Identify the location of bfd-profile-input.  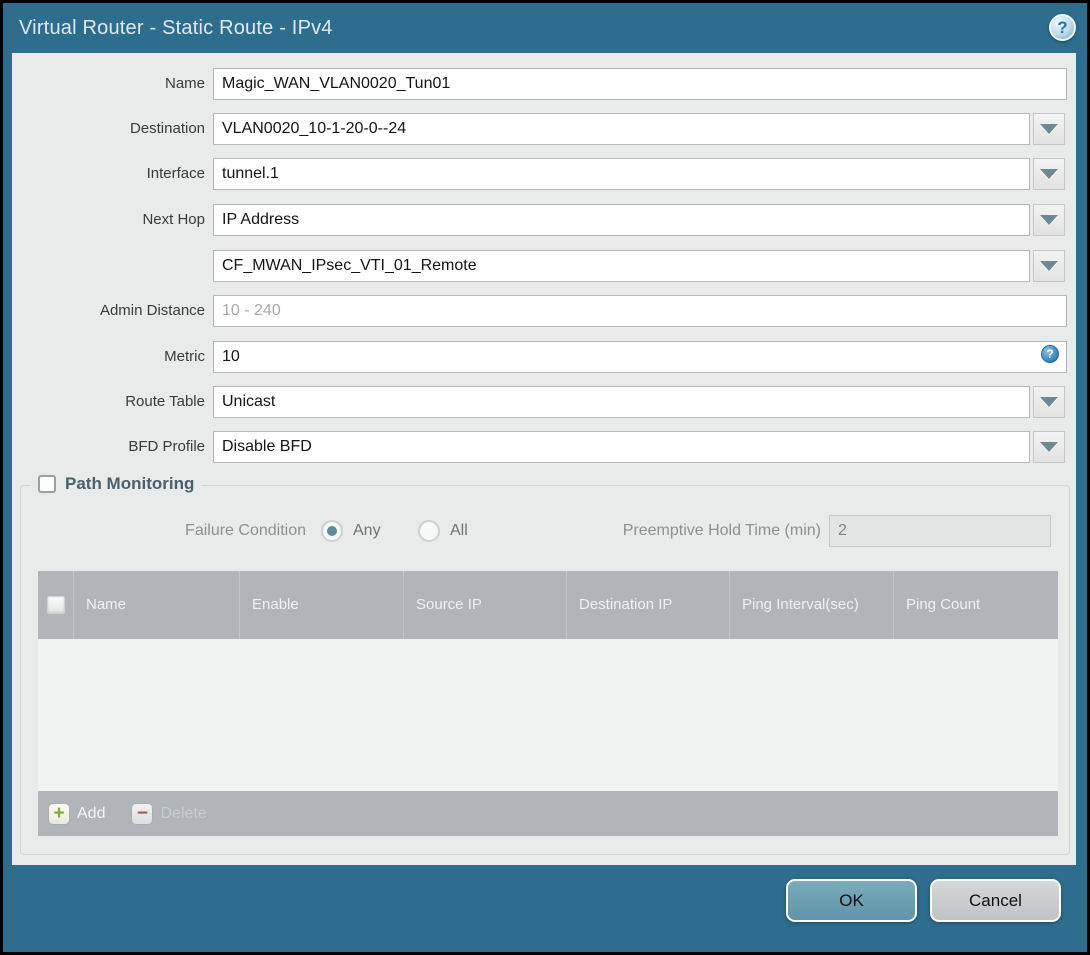
(621, 447).